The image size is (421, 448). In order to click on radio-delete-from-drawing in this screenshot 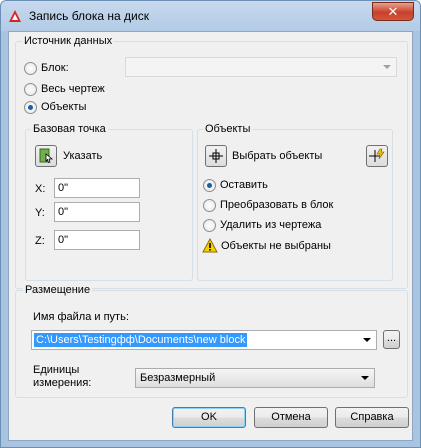, I will do `click(209, 225)`.